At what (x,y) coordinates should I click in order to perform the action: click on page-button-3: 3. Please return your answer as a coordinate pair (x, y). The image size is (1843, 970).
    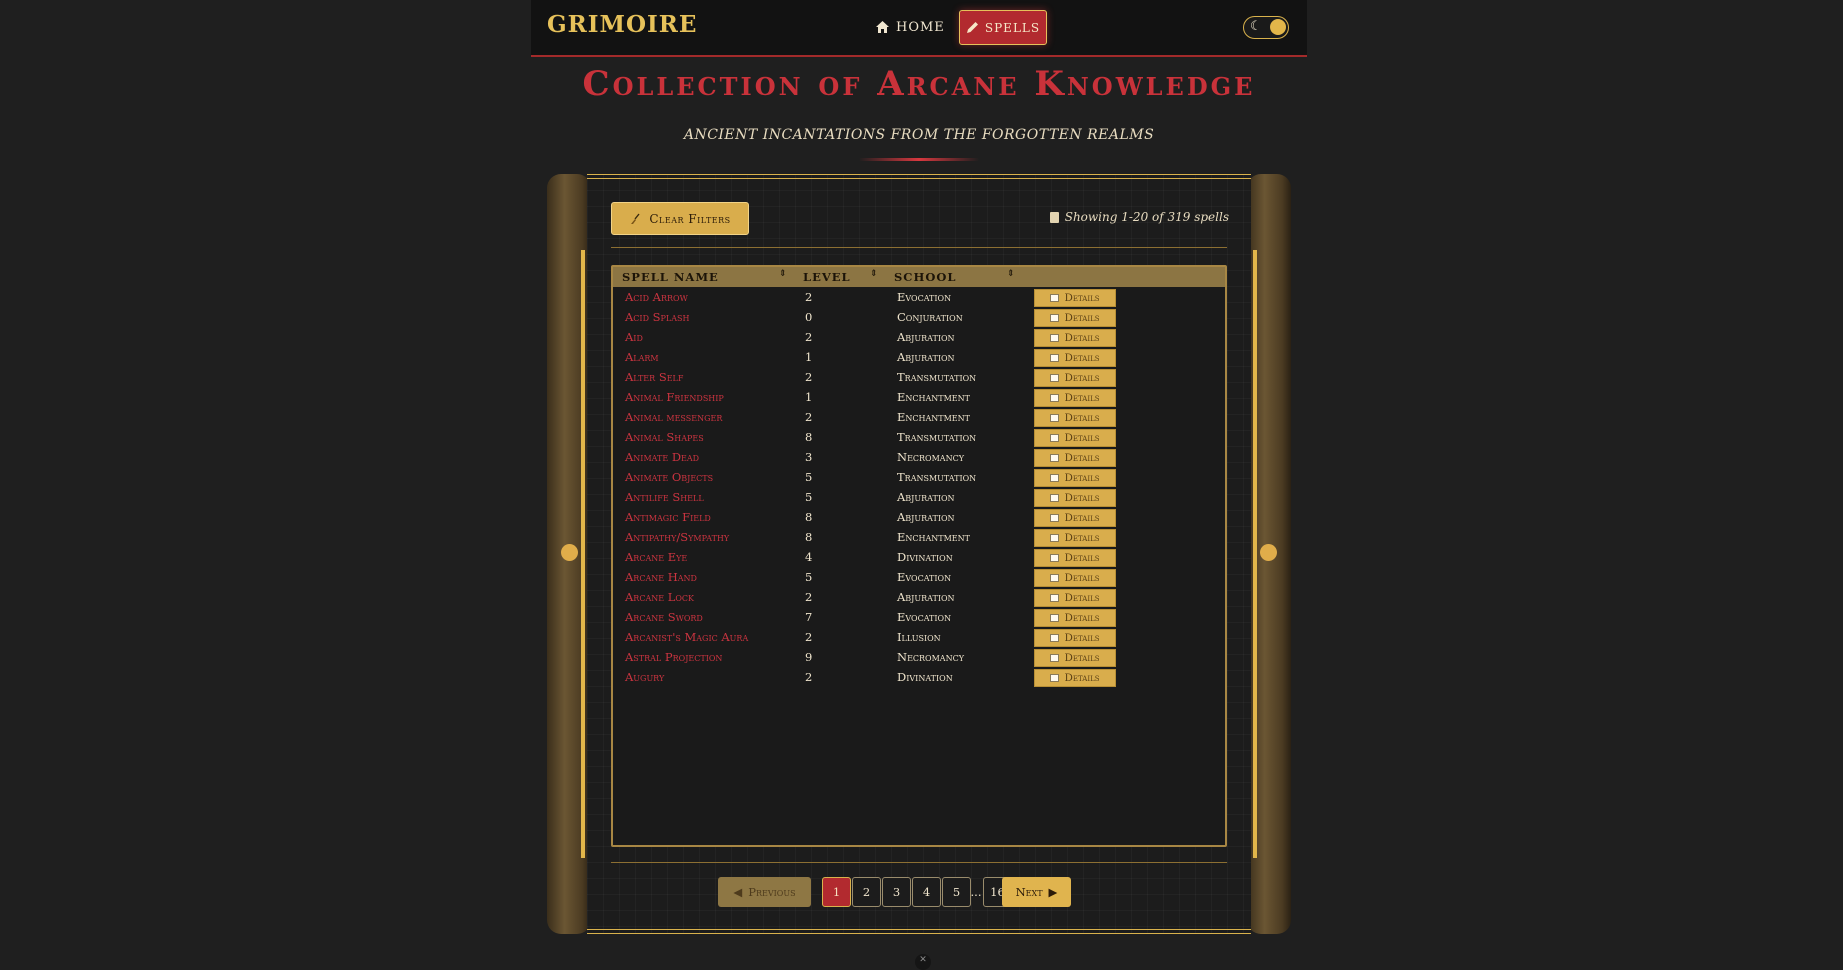
    Looking at the image, I should click on (896, 892).